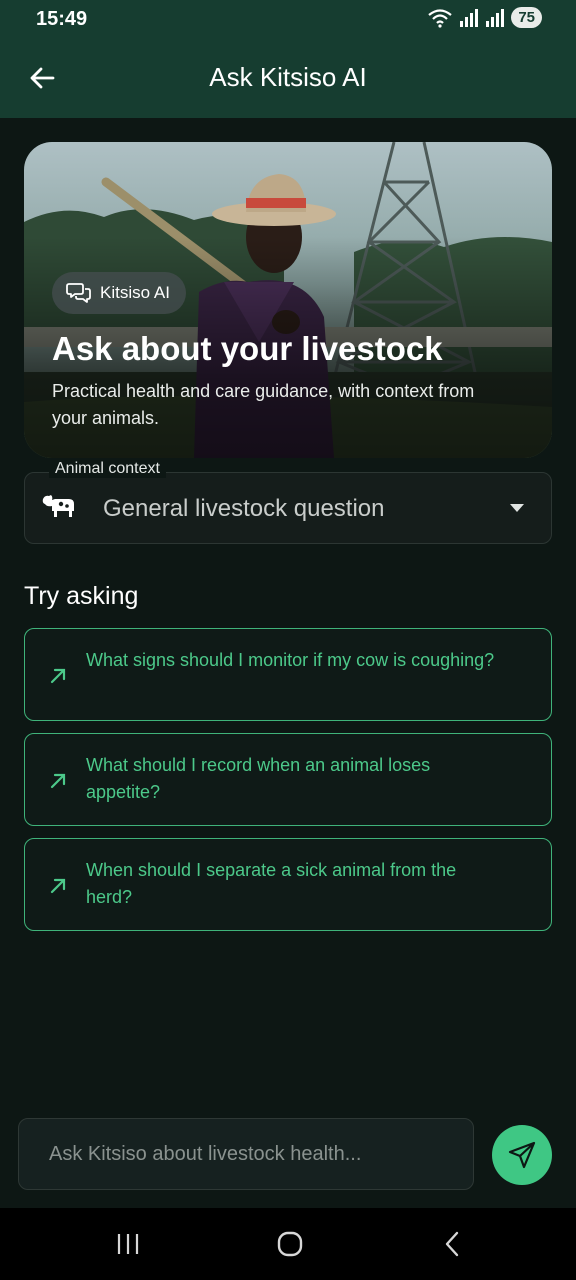 This screenshot has width=576, height=1280. I want to click on chevron-left-icon, so click(452, 1244).